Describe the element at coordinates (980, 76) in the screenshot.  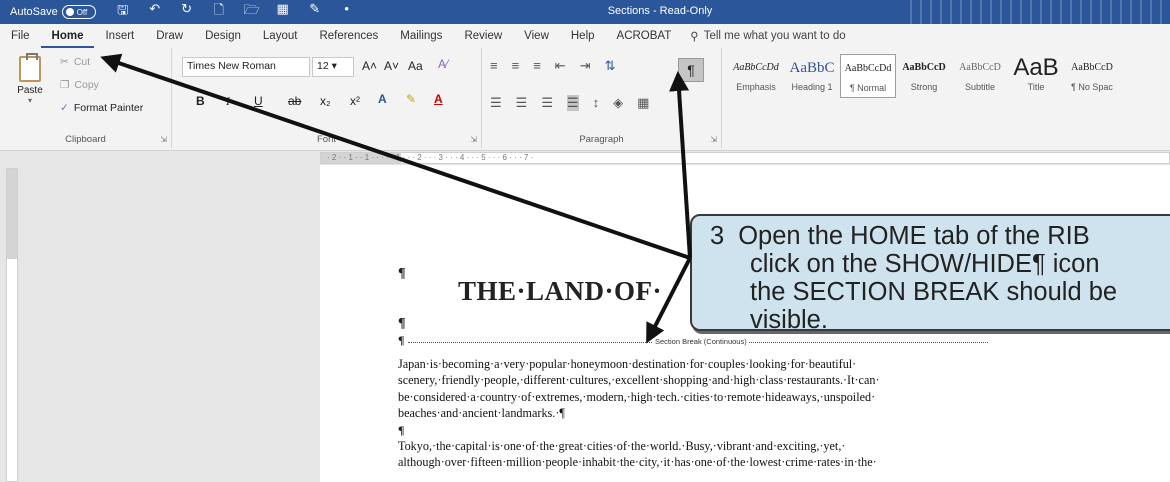
I see `style-subtitle: AaBbCcD Subtitle` at that location.